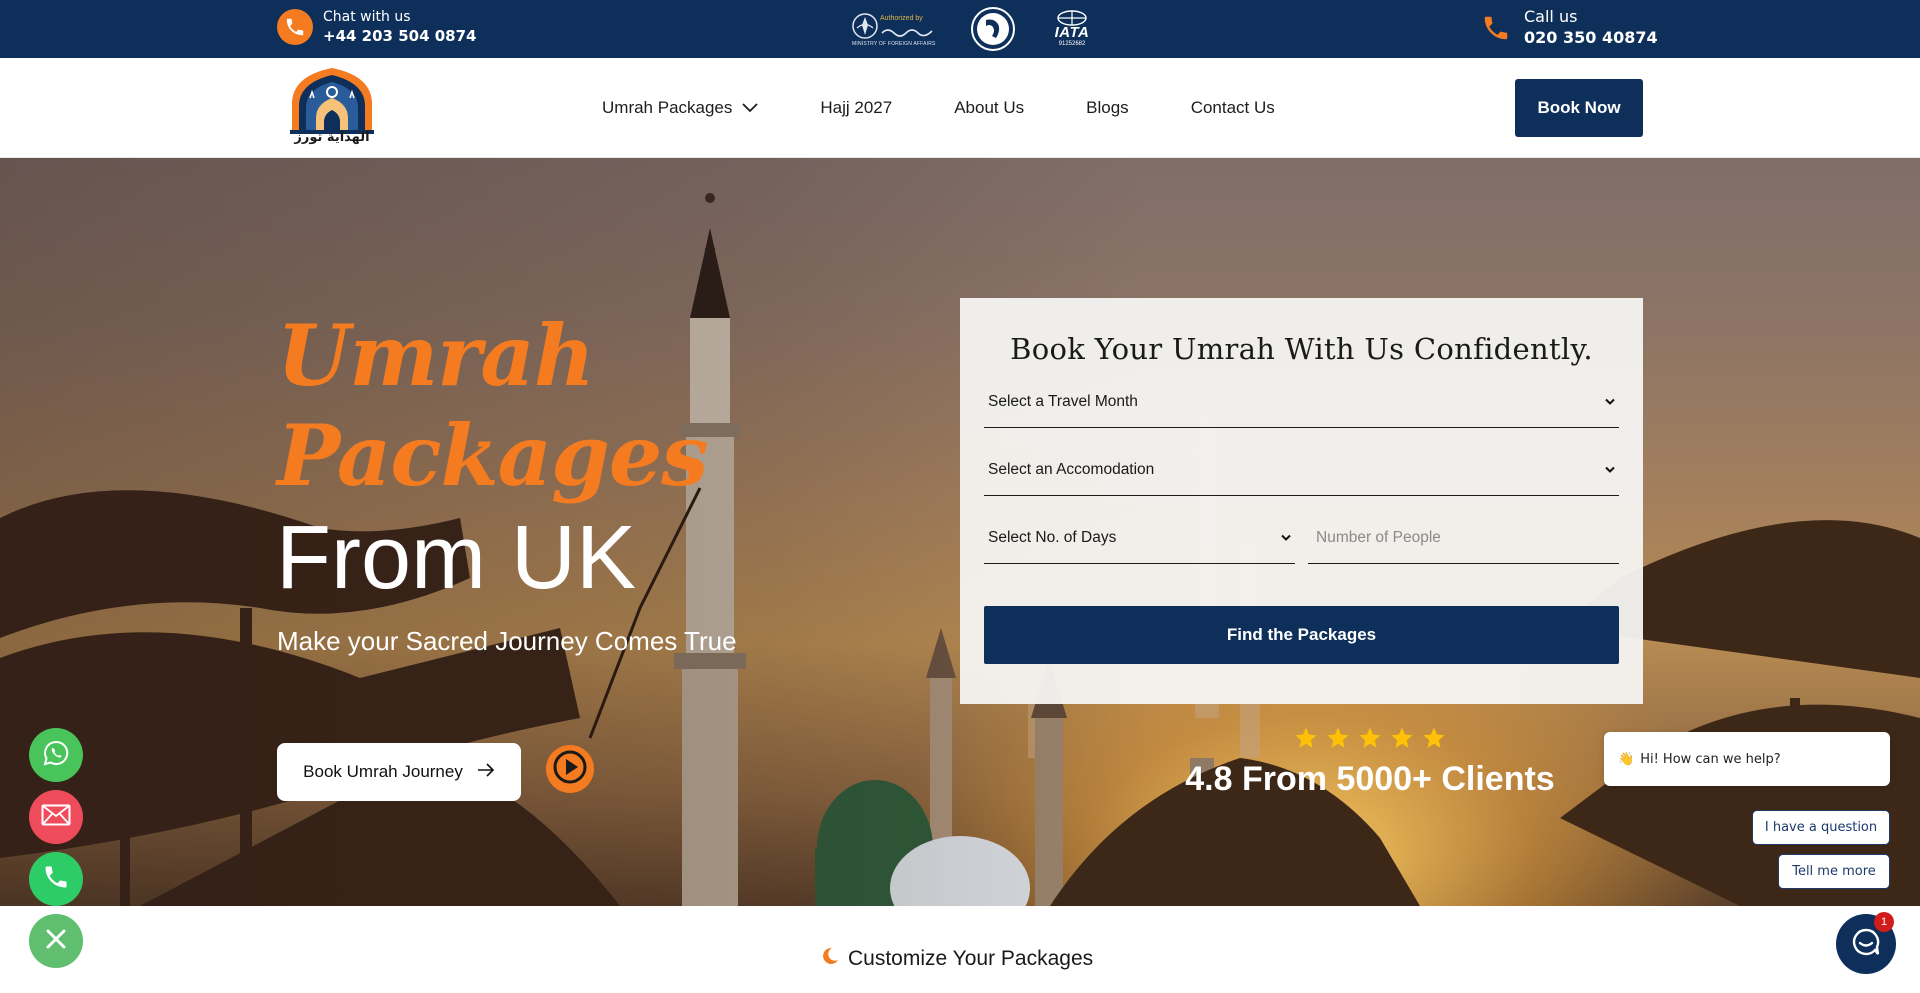 The width and height of the screenshot is (1920, 993). I want to click on call-contact: Call us 020 350 40874, so click(1568, 28).